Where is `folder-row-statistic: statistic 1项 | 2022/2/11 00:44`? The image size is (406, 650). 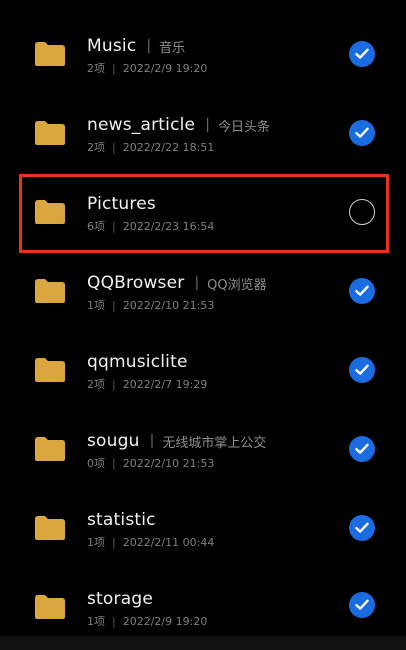
folder-row-statistic: statistic 1项 | 2022/2/11 00:44 is located at coordinates (203, 525).